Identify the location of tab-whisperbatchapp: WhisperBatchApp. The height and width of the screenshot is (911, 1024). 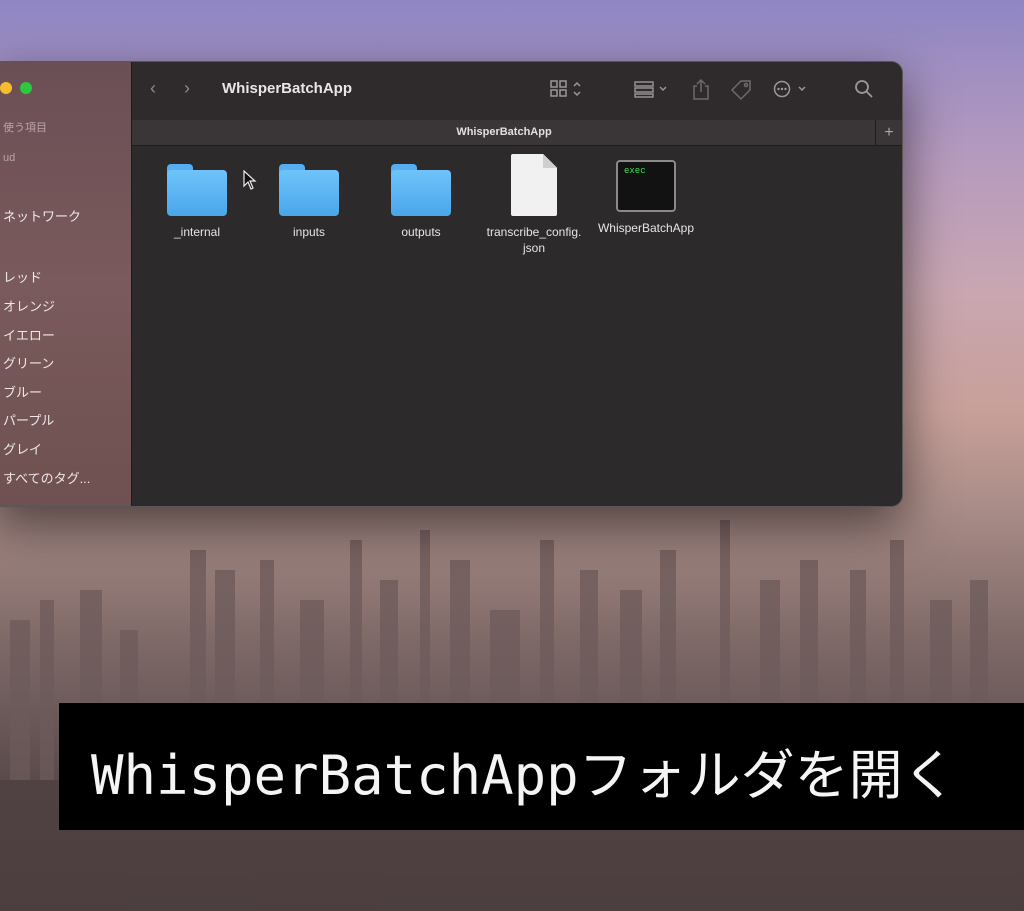
(504, 132).